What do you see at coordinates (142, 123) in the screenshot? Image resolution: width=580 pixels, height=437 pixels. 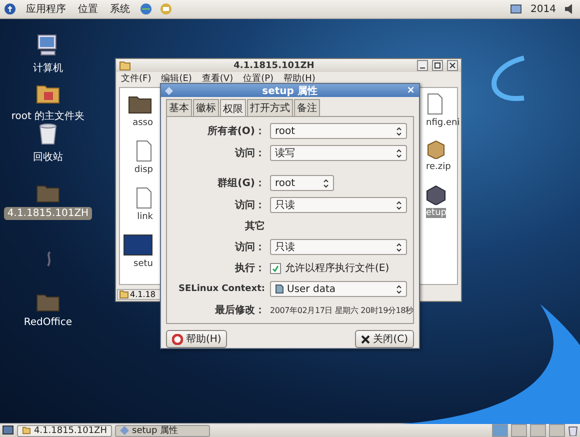 I see `file-label: asso` at bounding box center [142, 123].